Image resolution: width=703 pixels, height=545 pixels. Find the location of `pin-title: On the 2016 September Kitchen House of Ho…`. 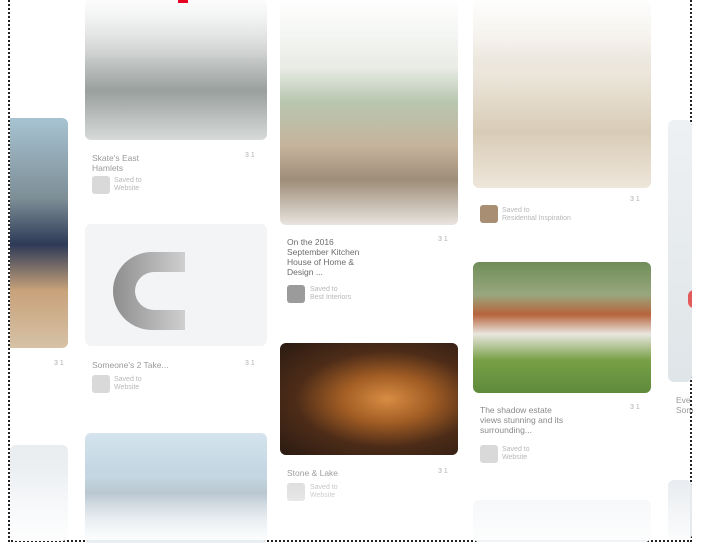

pin-title: On the 2016 September Kitchen House of Ho… is located at coordinates (323, 257).